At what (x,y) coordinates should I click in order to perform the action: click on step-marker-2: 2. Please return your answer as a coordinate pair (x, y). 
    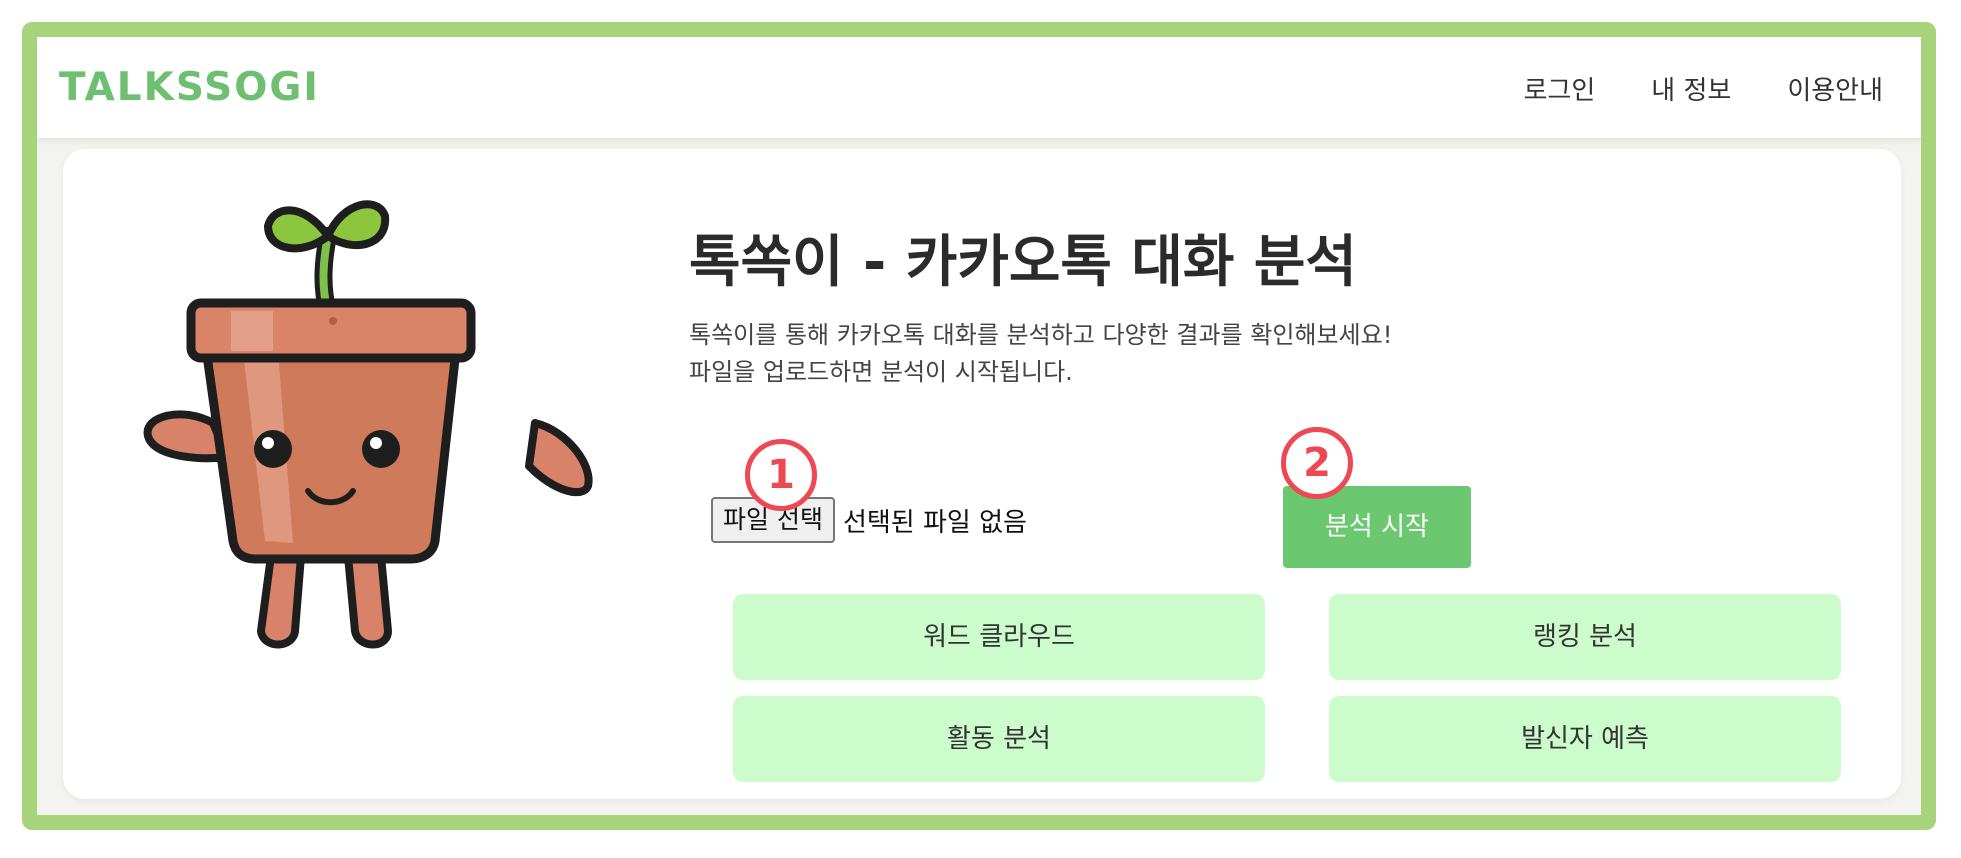
    Looking at the image, I should click on (1317, 463).